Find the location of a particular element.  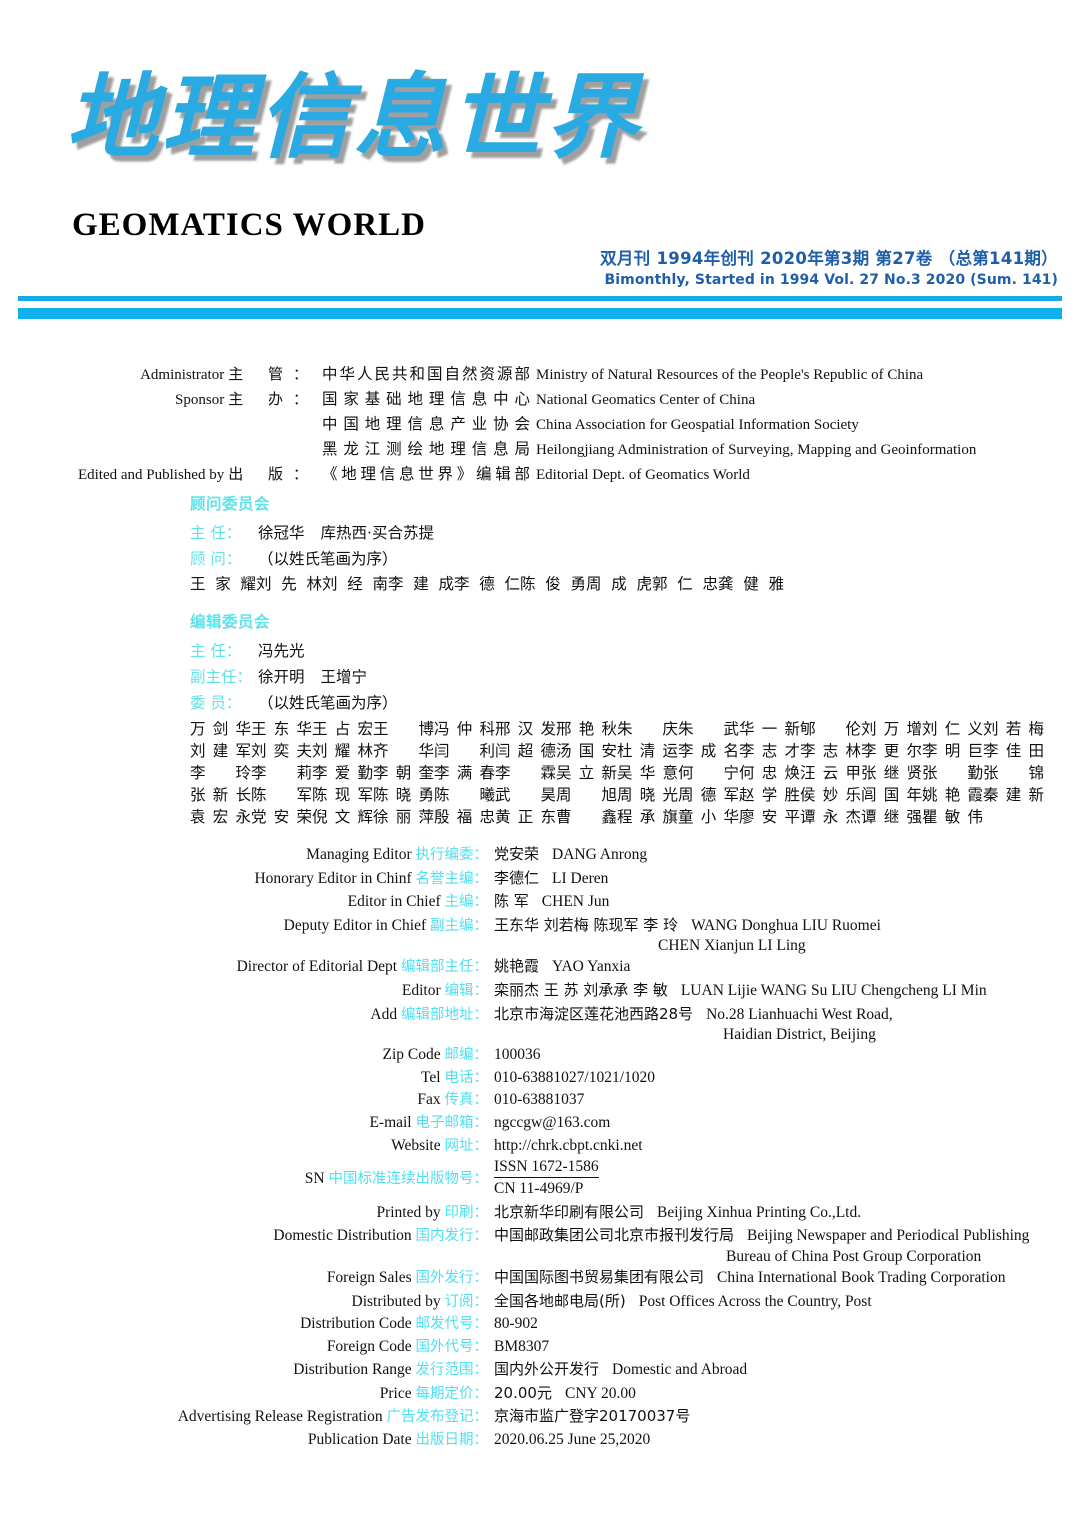

imprint-value-english: LI Deren is located at coordinates (580, 878).